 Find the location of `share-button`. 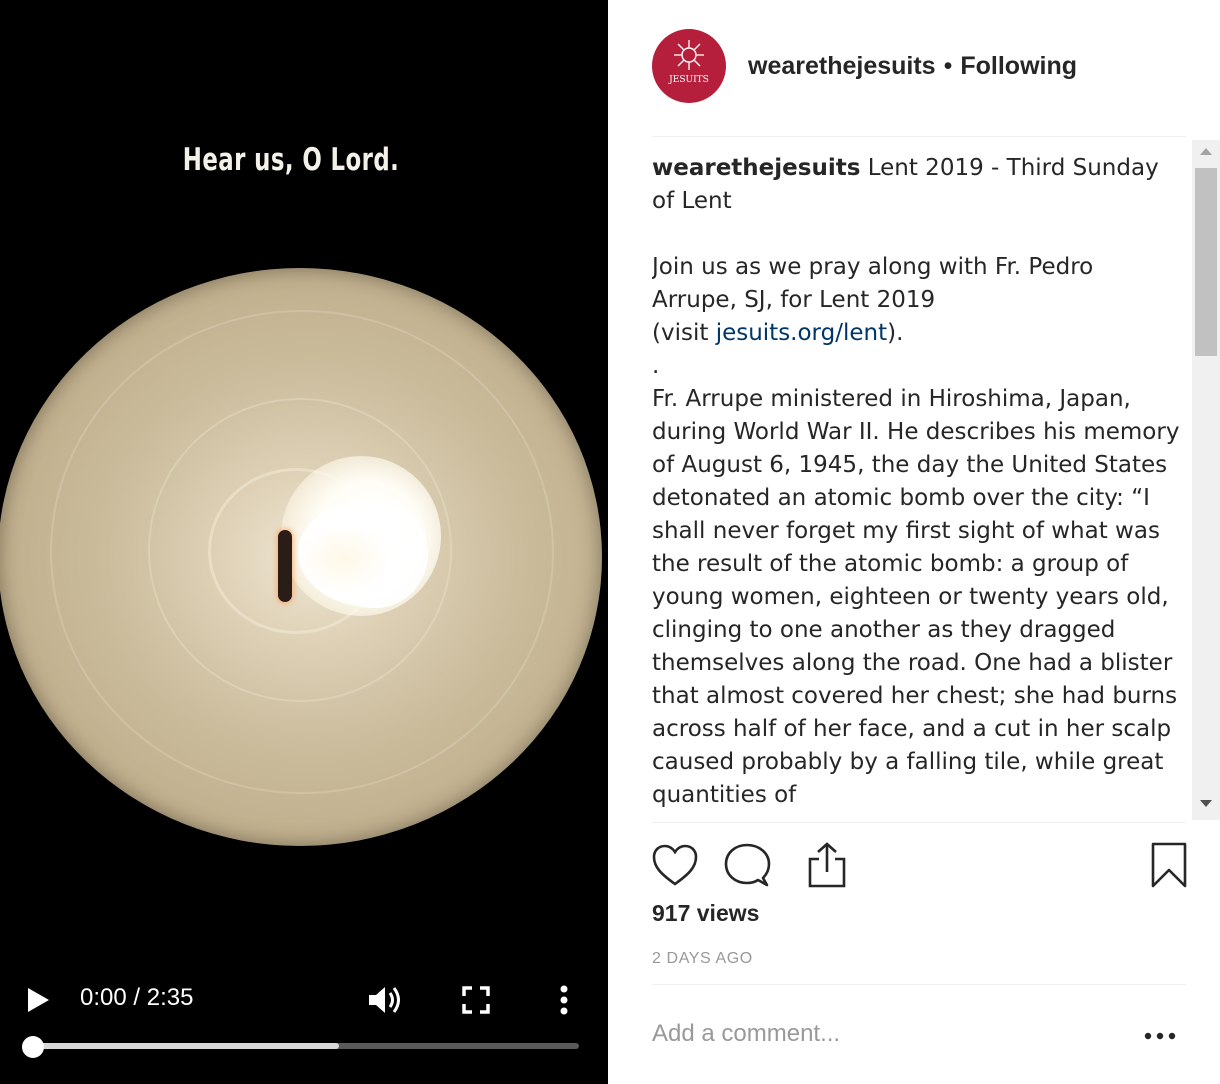

share-button is located at coordinates (827, 865).